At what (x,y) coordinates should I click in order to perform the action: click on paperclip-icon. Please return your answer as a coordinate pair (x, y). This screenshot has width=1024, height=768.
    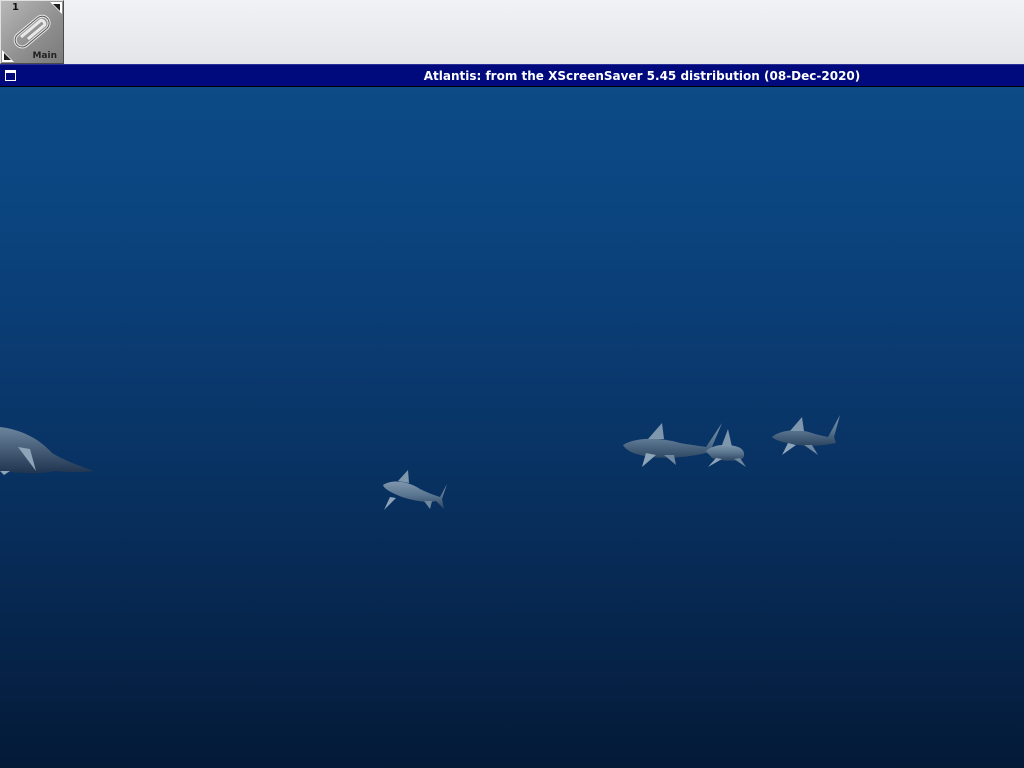
    Looking at the image, I should click on (32, 31).